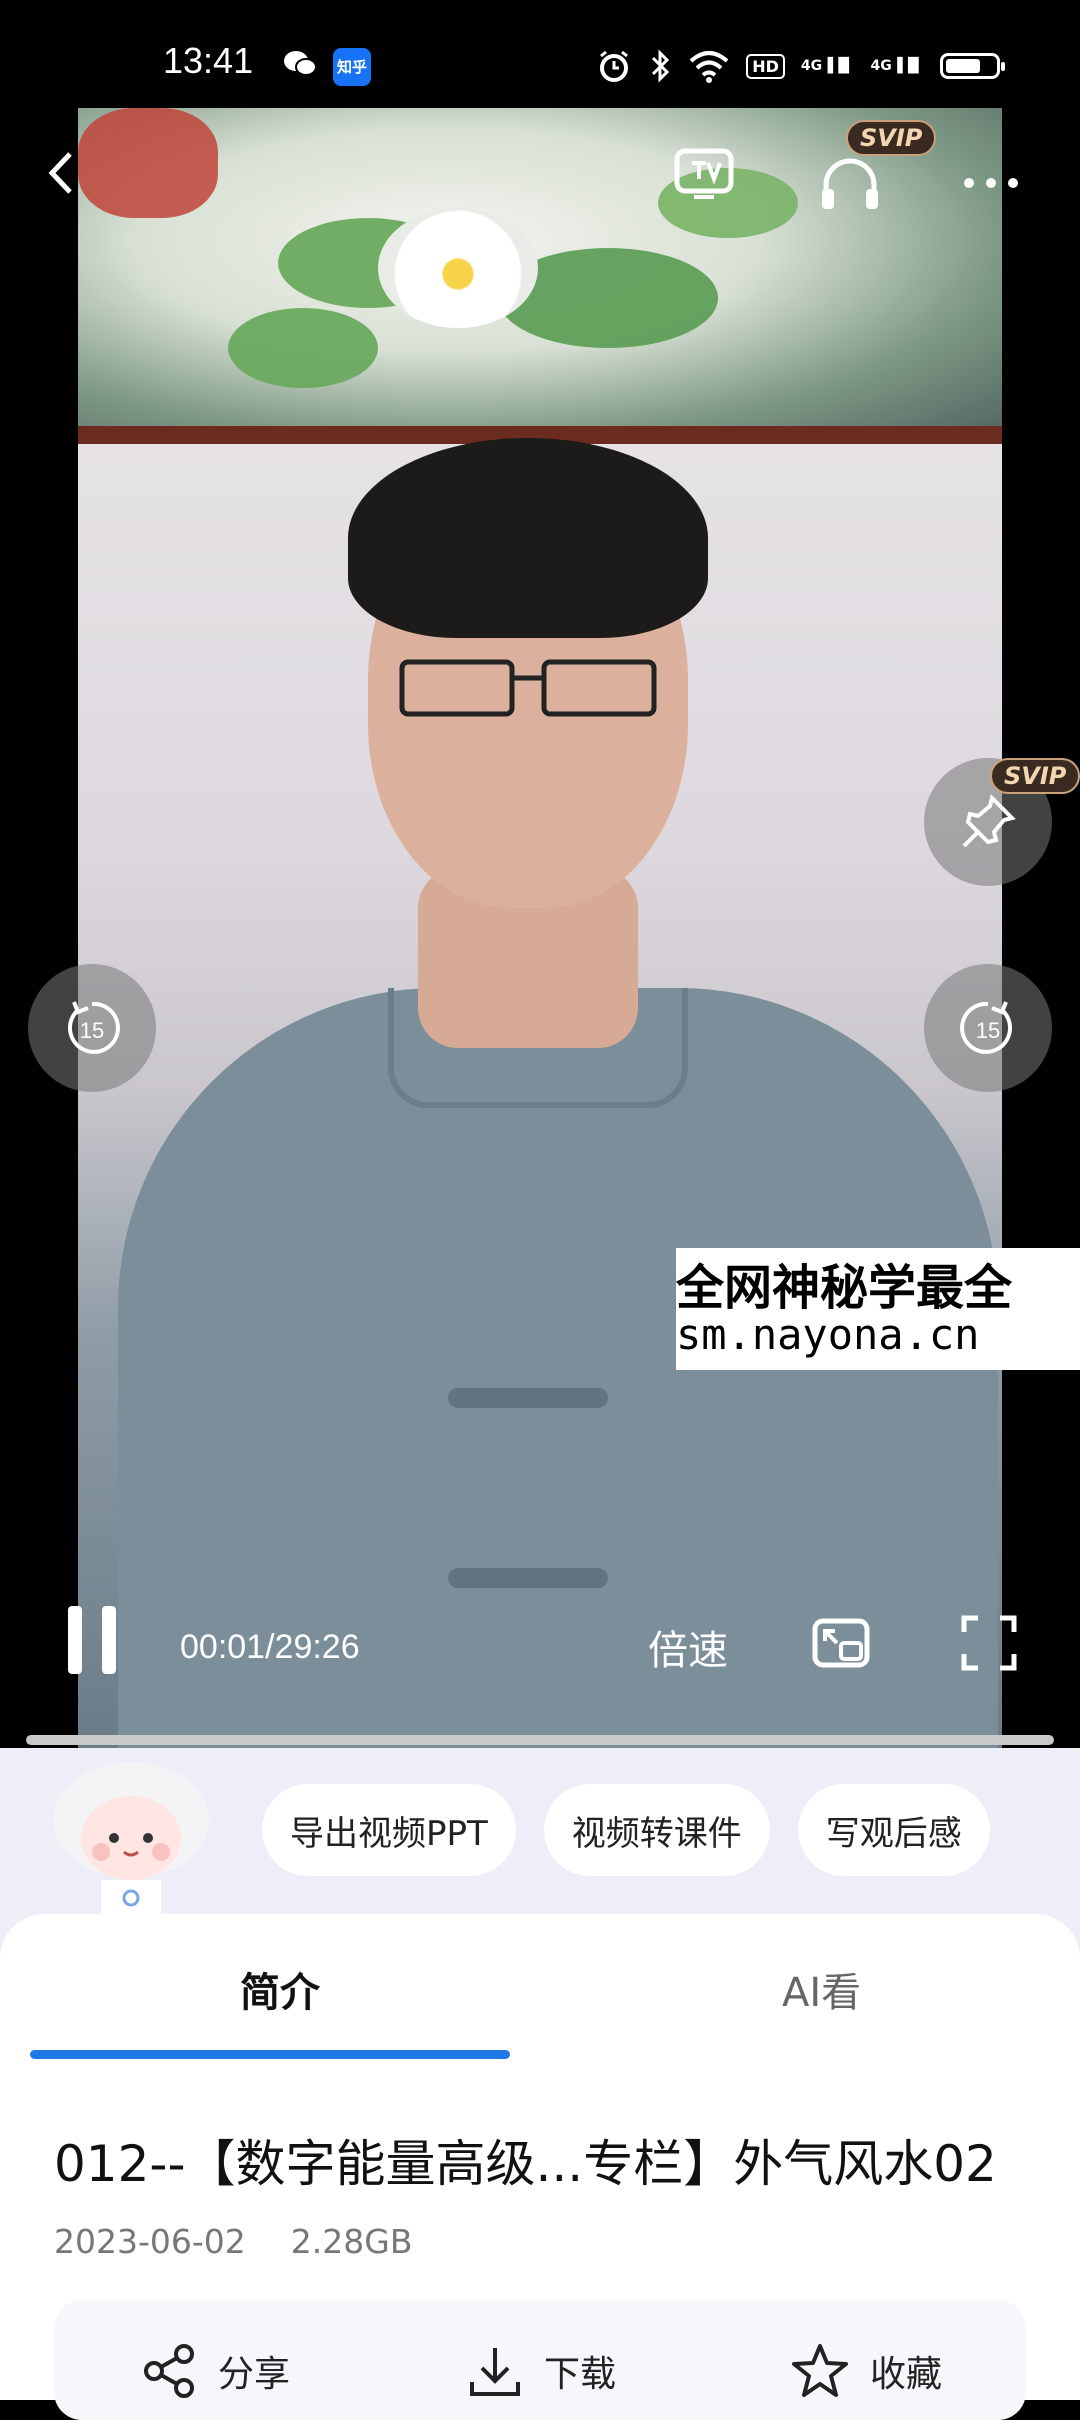 This screenshot has width=1080, height=2420. I want to click on pause-icon, so click(92, 1640).